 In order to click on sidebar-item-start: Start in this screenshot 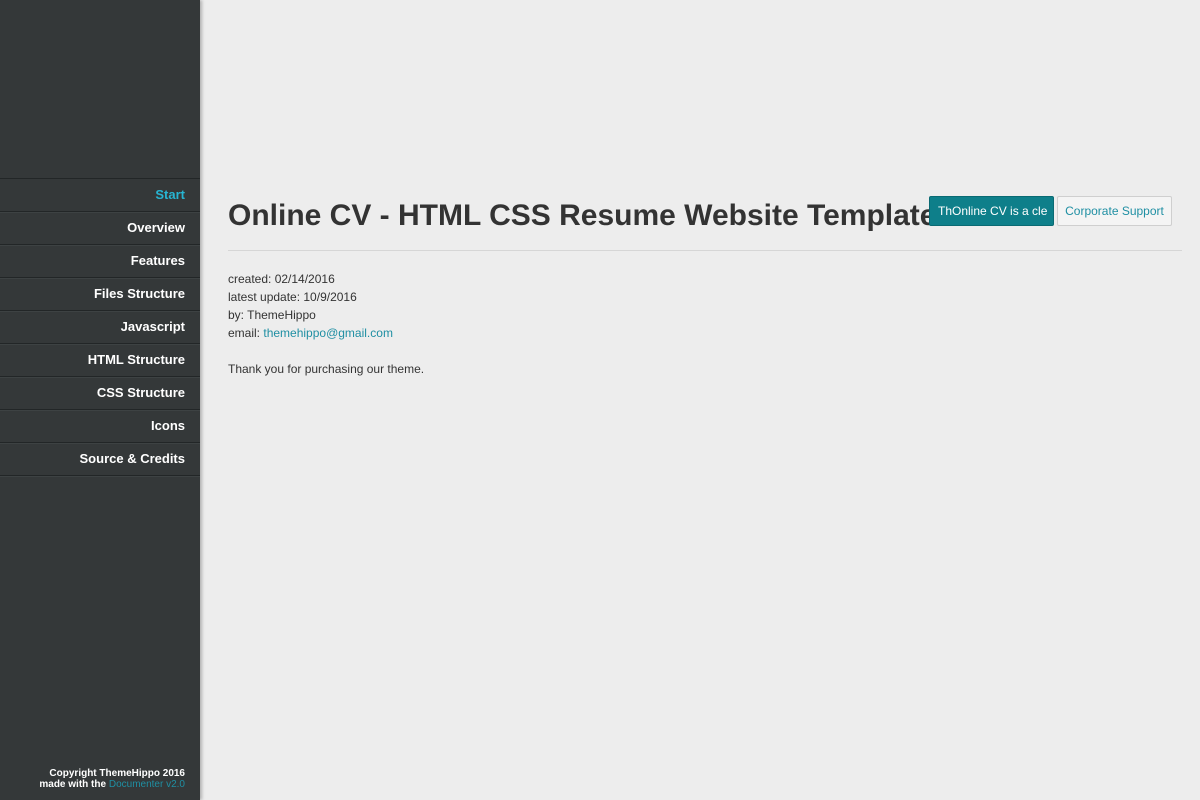, I will do `click(100, 195)`.